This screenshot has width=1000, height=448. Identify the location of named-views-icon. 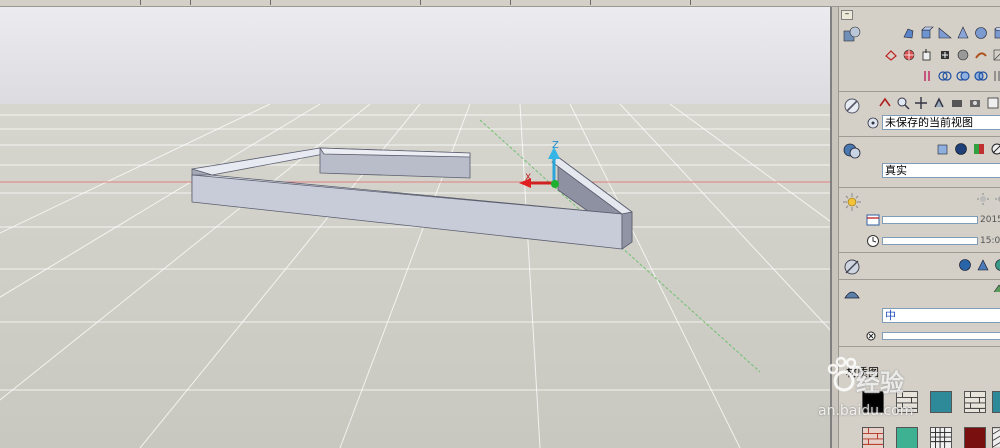
(993, 103).